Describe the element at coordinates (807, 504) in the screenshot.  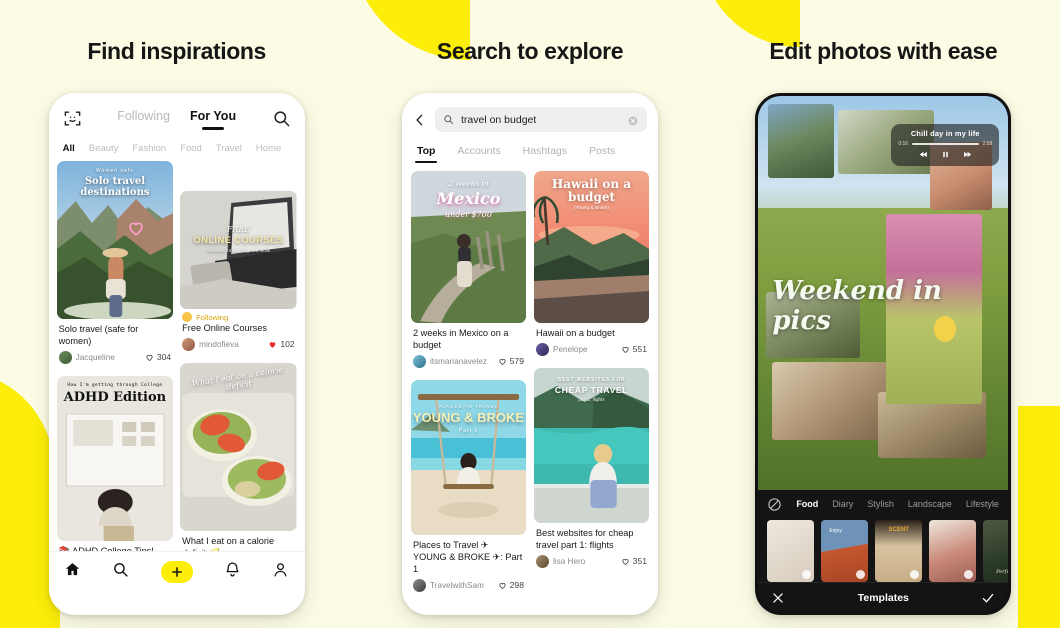
I see `category-food: Food` at that location.